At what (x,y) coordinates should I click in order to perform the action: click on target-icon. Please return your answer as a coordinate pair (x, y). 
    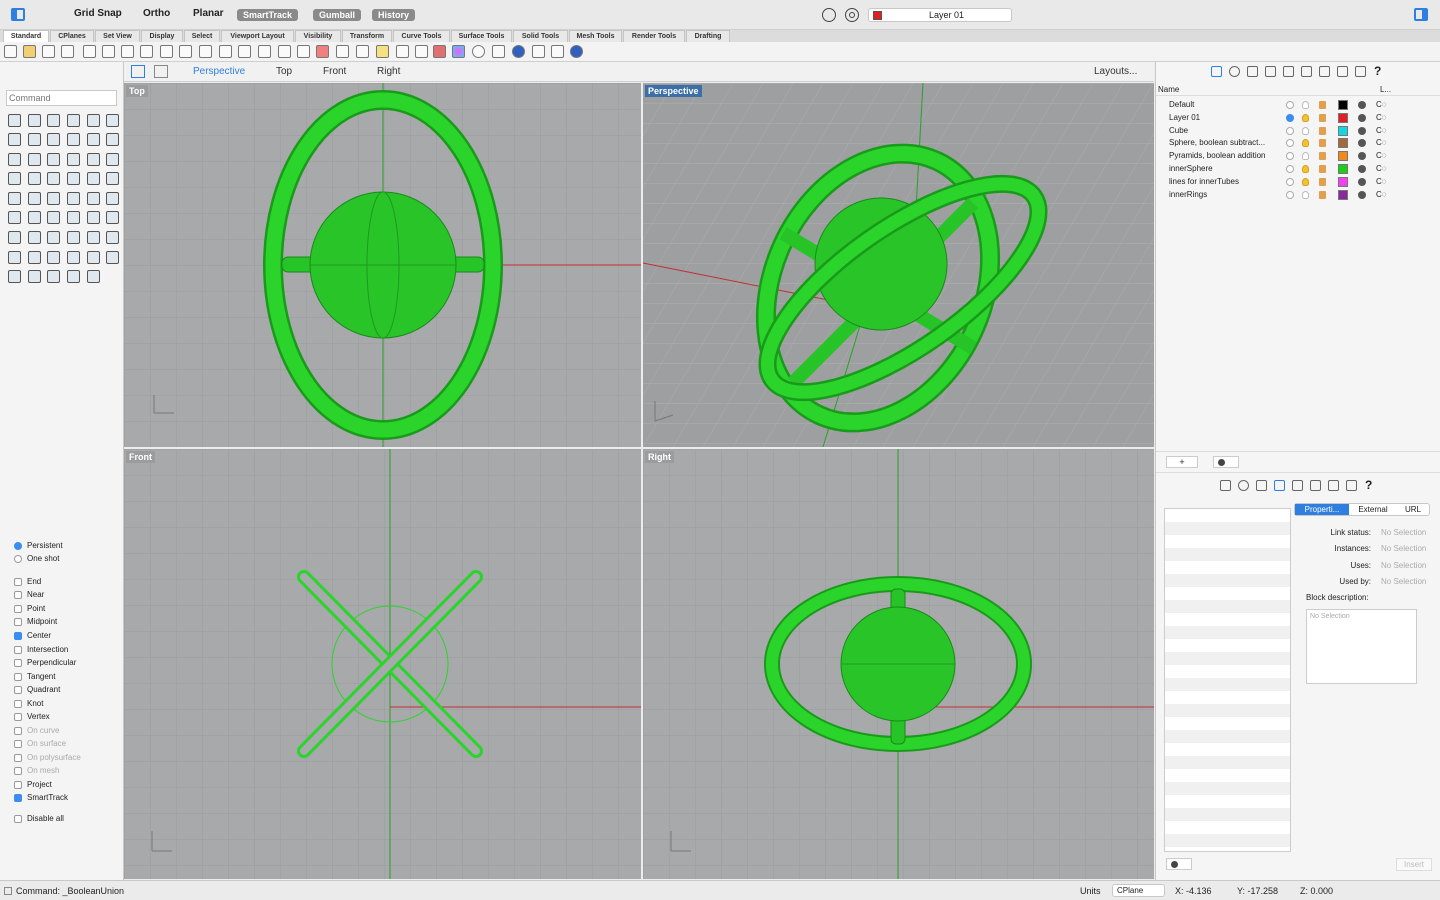
    Looking at the image, I should click on (852, 15).